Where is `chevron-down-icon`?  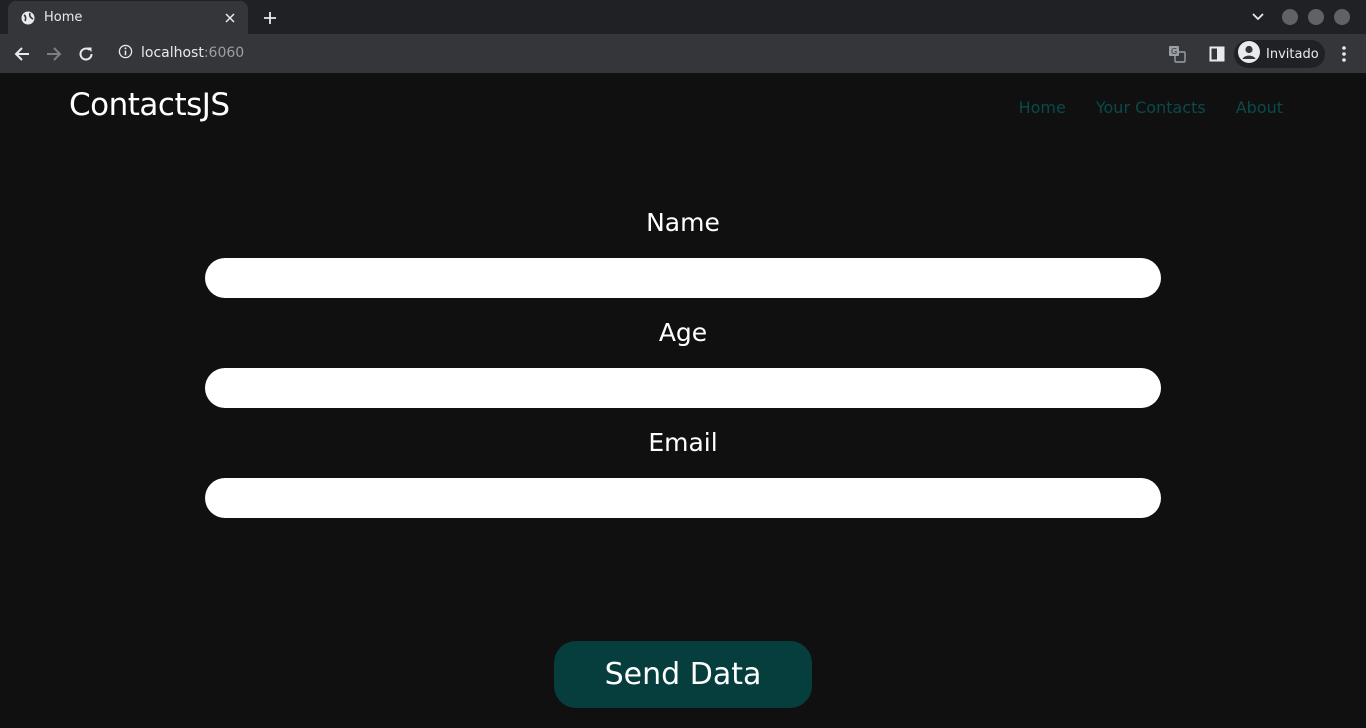 chevron-down-icon is located at coordinates (1258, 17).